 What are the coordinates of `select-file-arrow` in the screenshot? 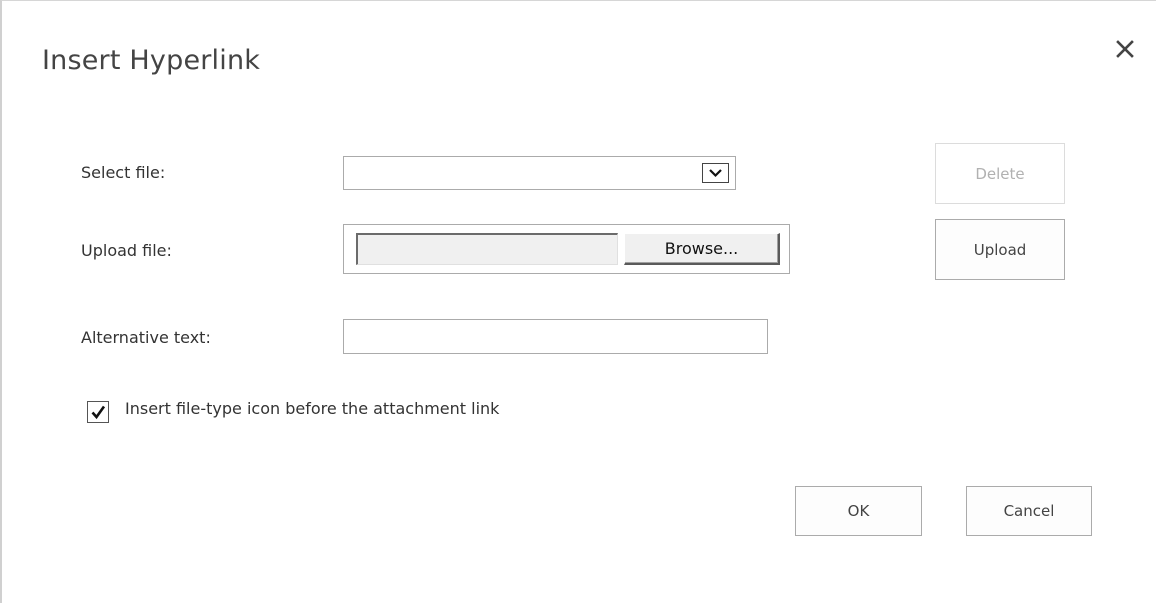 It's located at (715, 173).